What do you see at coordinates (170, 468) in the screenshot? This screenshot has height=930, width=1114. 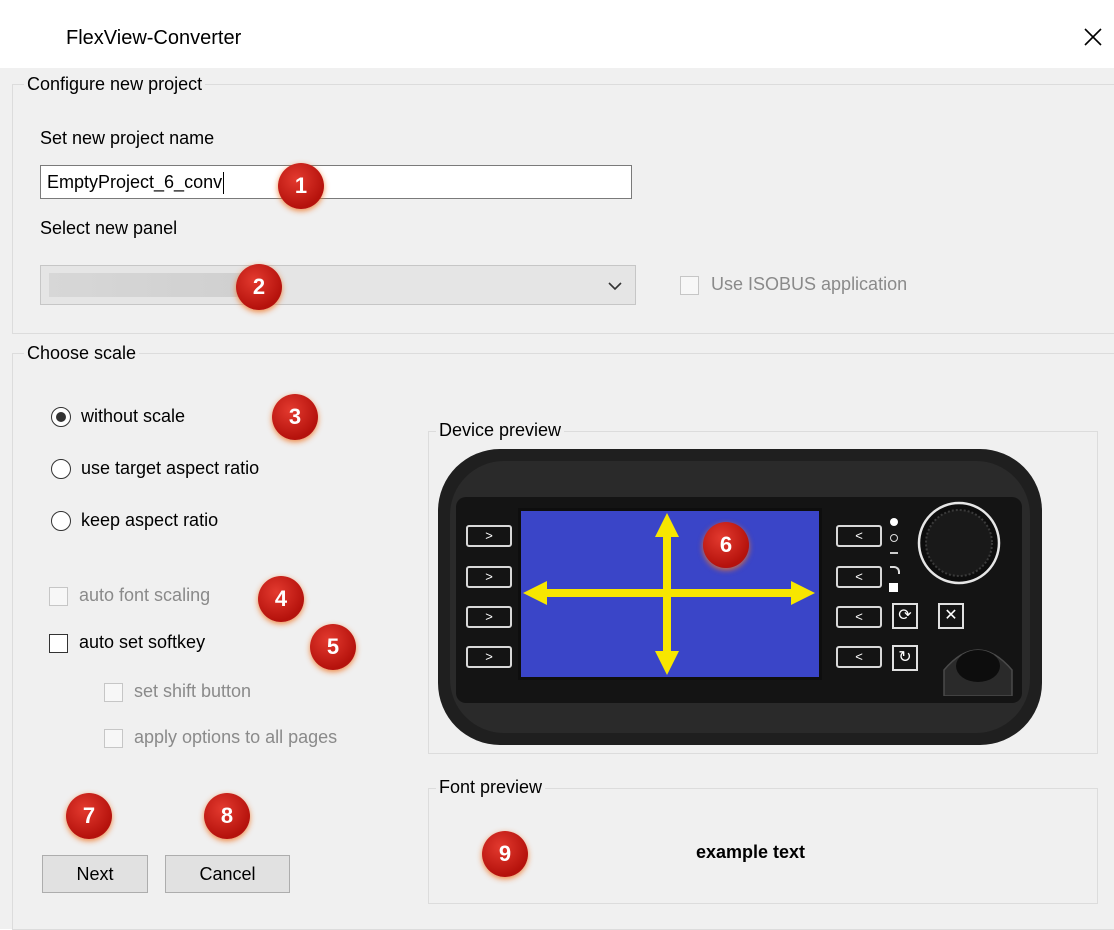 I see `target-aspect-label: use target aspect ratio` at bounding box center [170, 468].